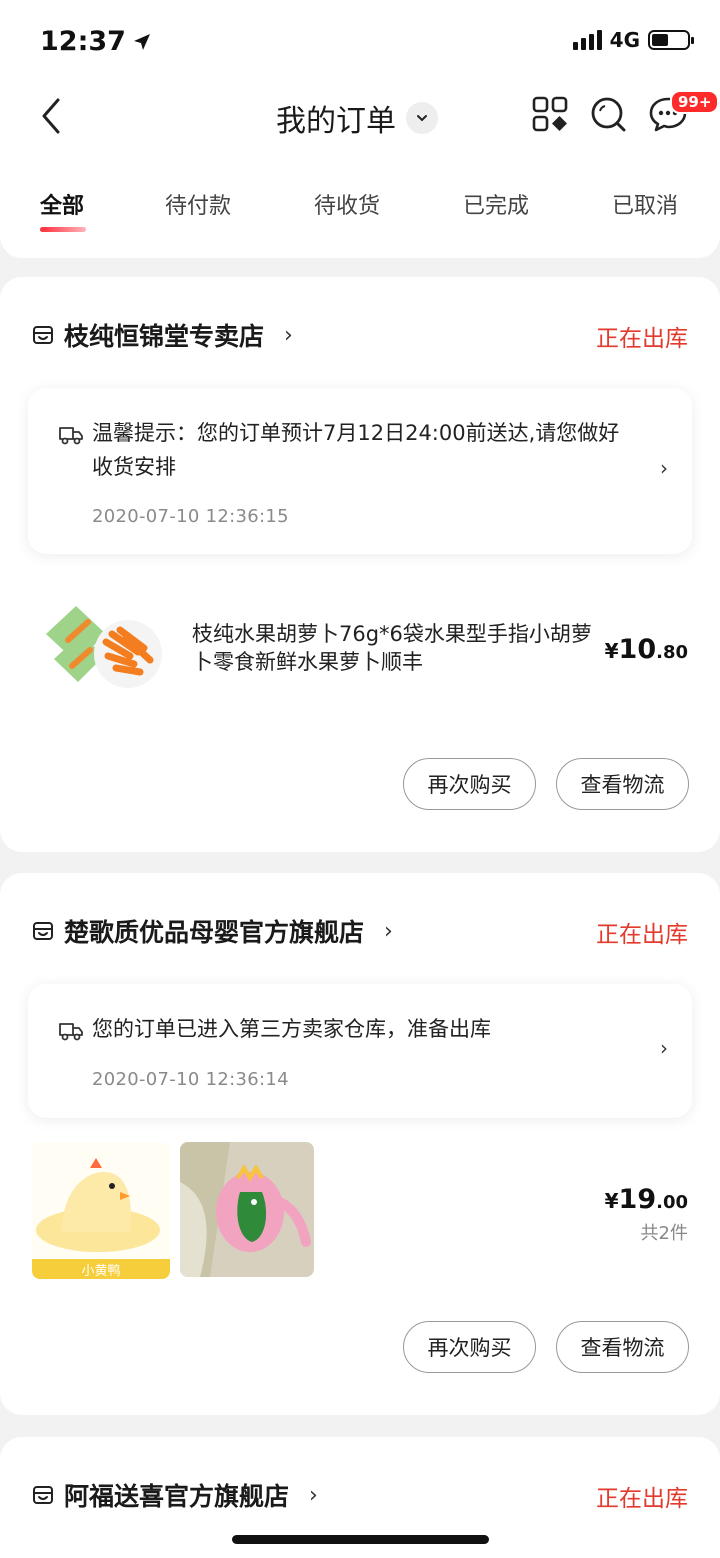 This screenshot has width=720, height=1558. What do you see at coordinates (645, 204) in the screenshot?
I see `tab-cancelled: 已取消` at bounding box center [645, 204].